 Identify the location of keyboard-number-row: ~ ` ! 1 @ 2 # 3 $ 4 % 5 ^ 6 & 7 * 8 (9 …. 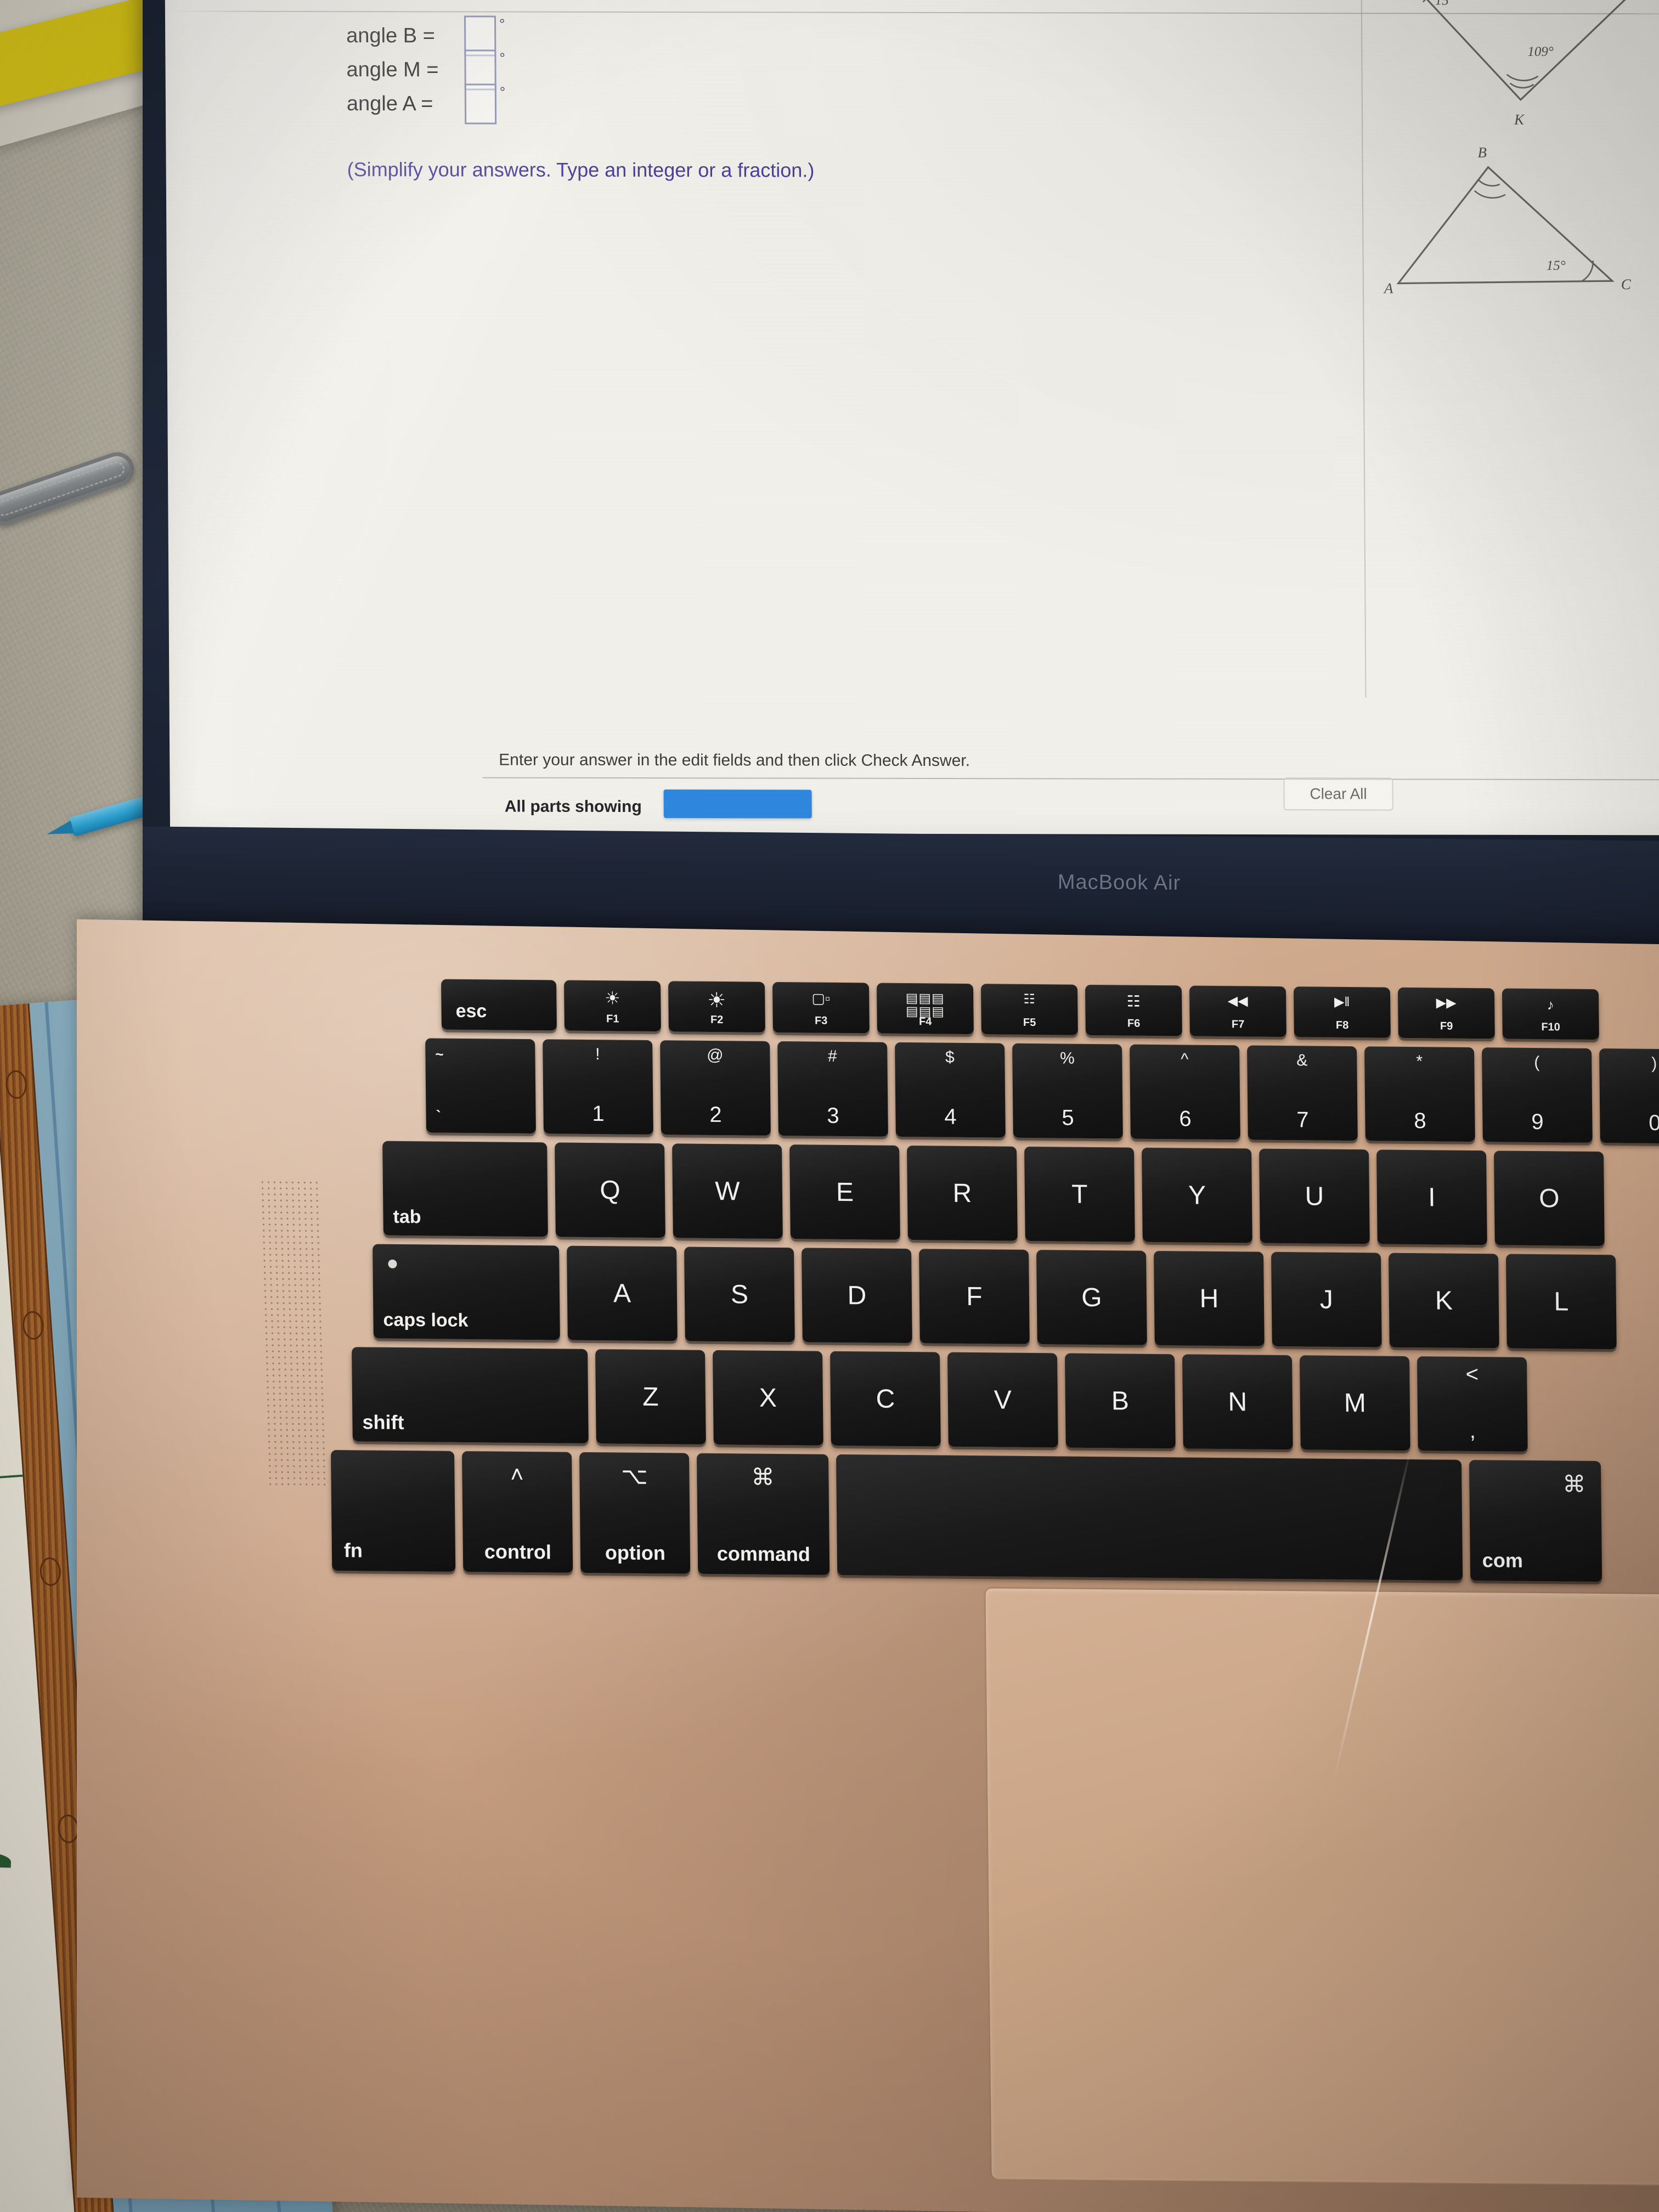
(1042, 1091).